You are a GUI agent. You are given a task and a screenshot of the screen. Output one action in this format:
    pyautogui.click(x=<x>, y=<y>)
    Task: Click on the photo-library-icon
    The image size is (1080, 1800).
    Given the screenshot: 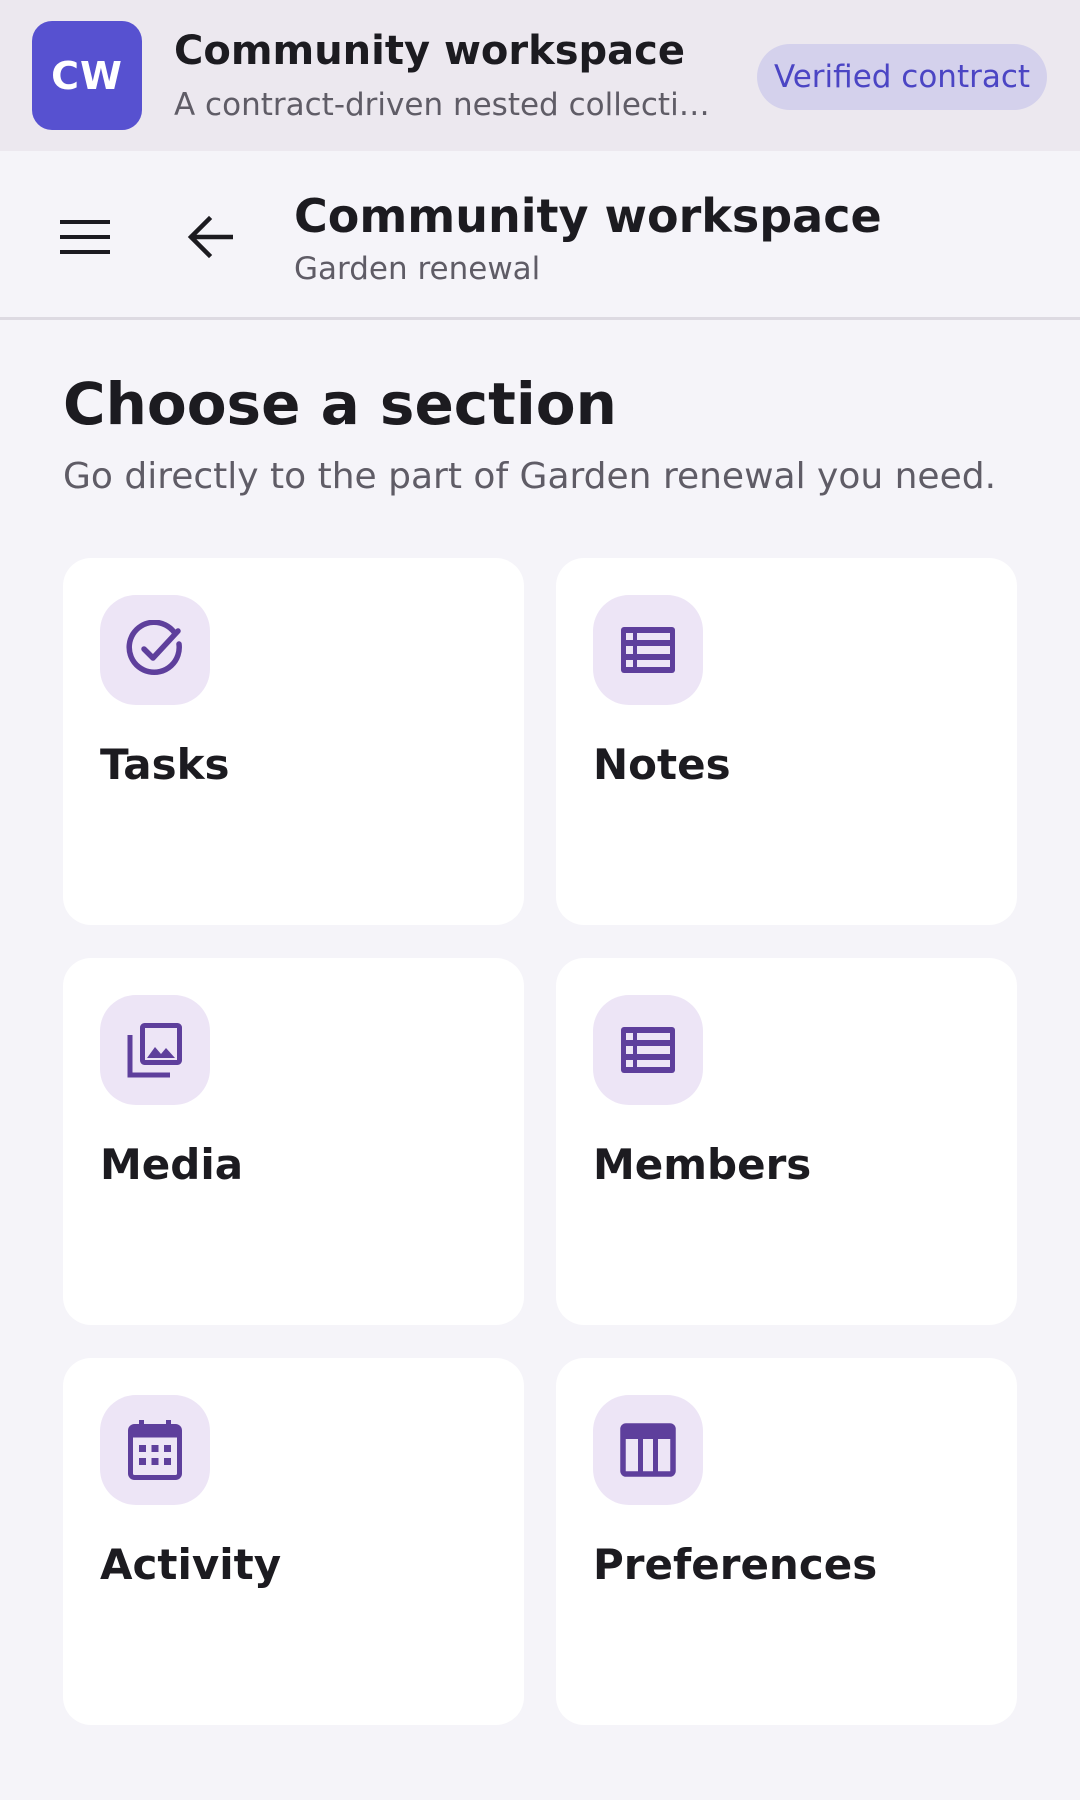 What is the action you would take?
    pyautogui.click(x=154, y=1050)
    